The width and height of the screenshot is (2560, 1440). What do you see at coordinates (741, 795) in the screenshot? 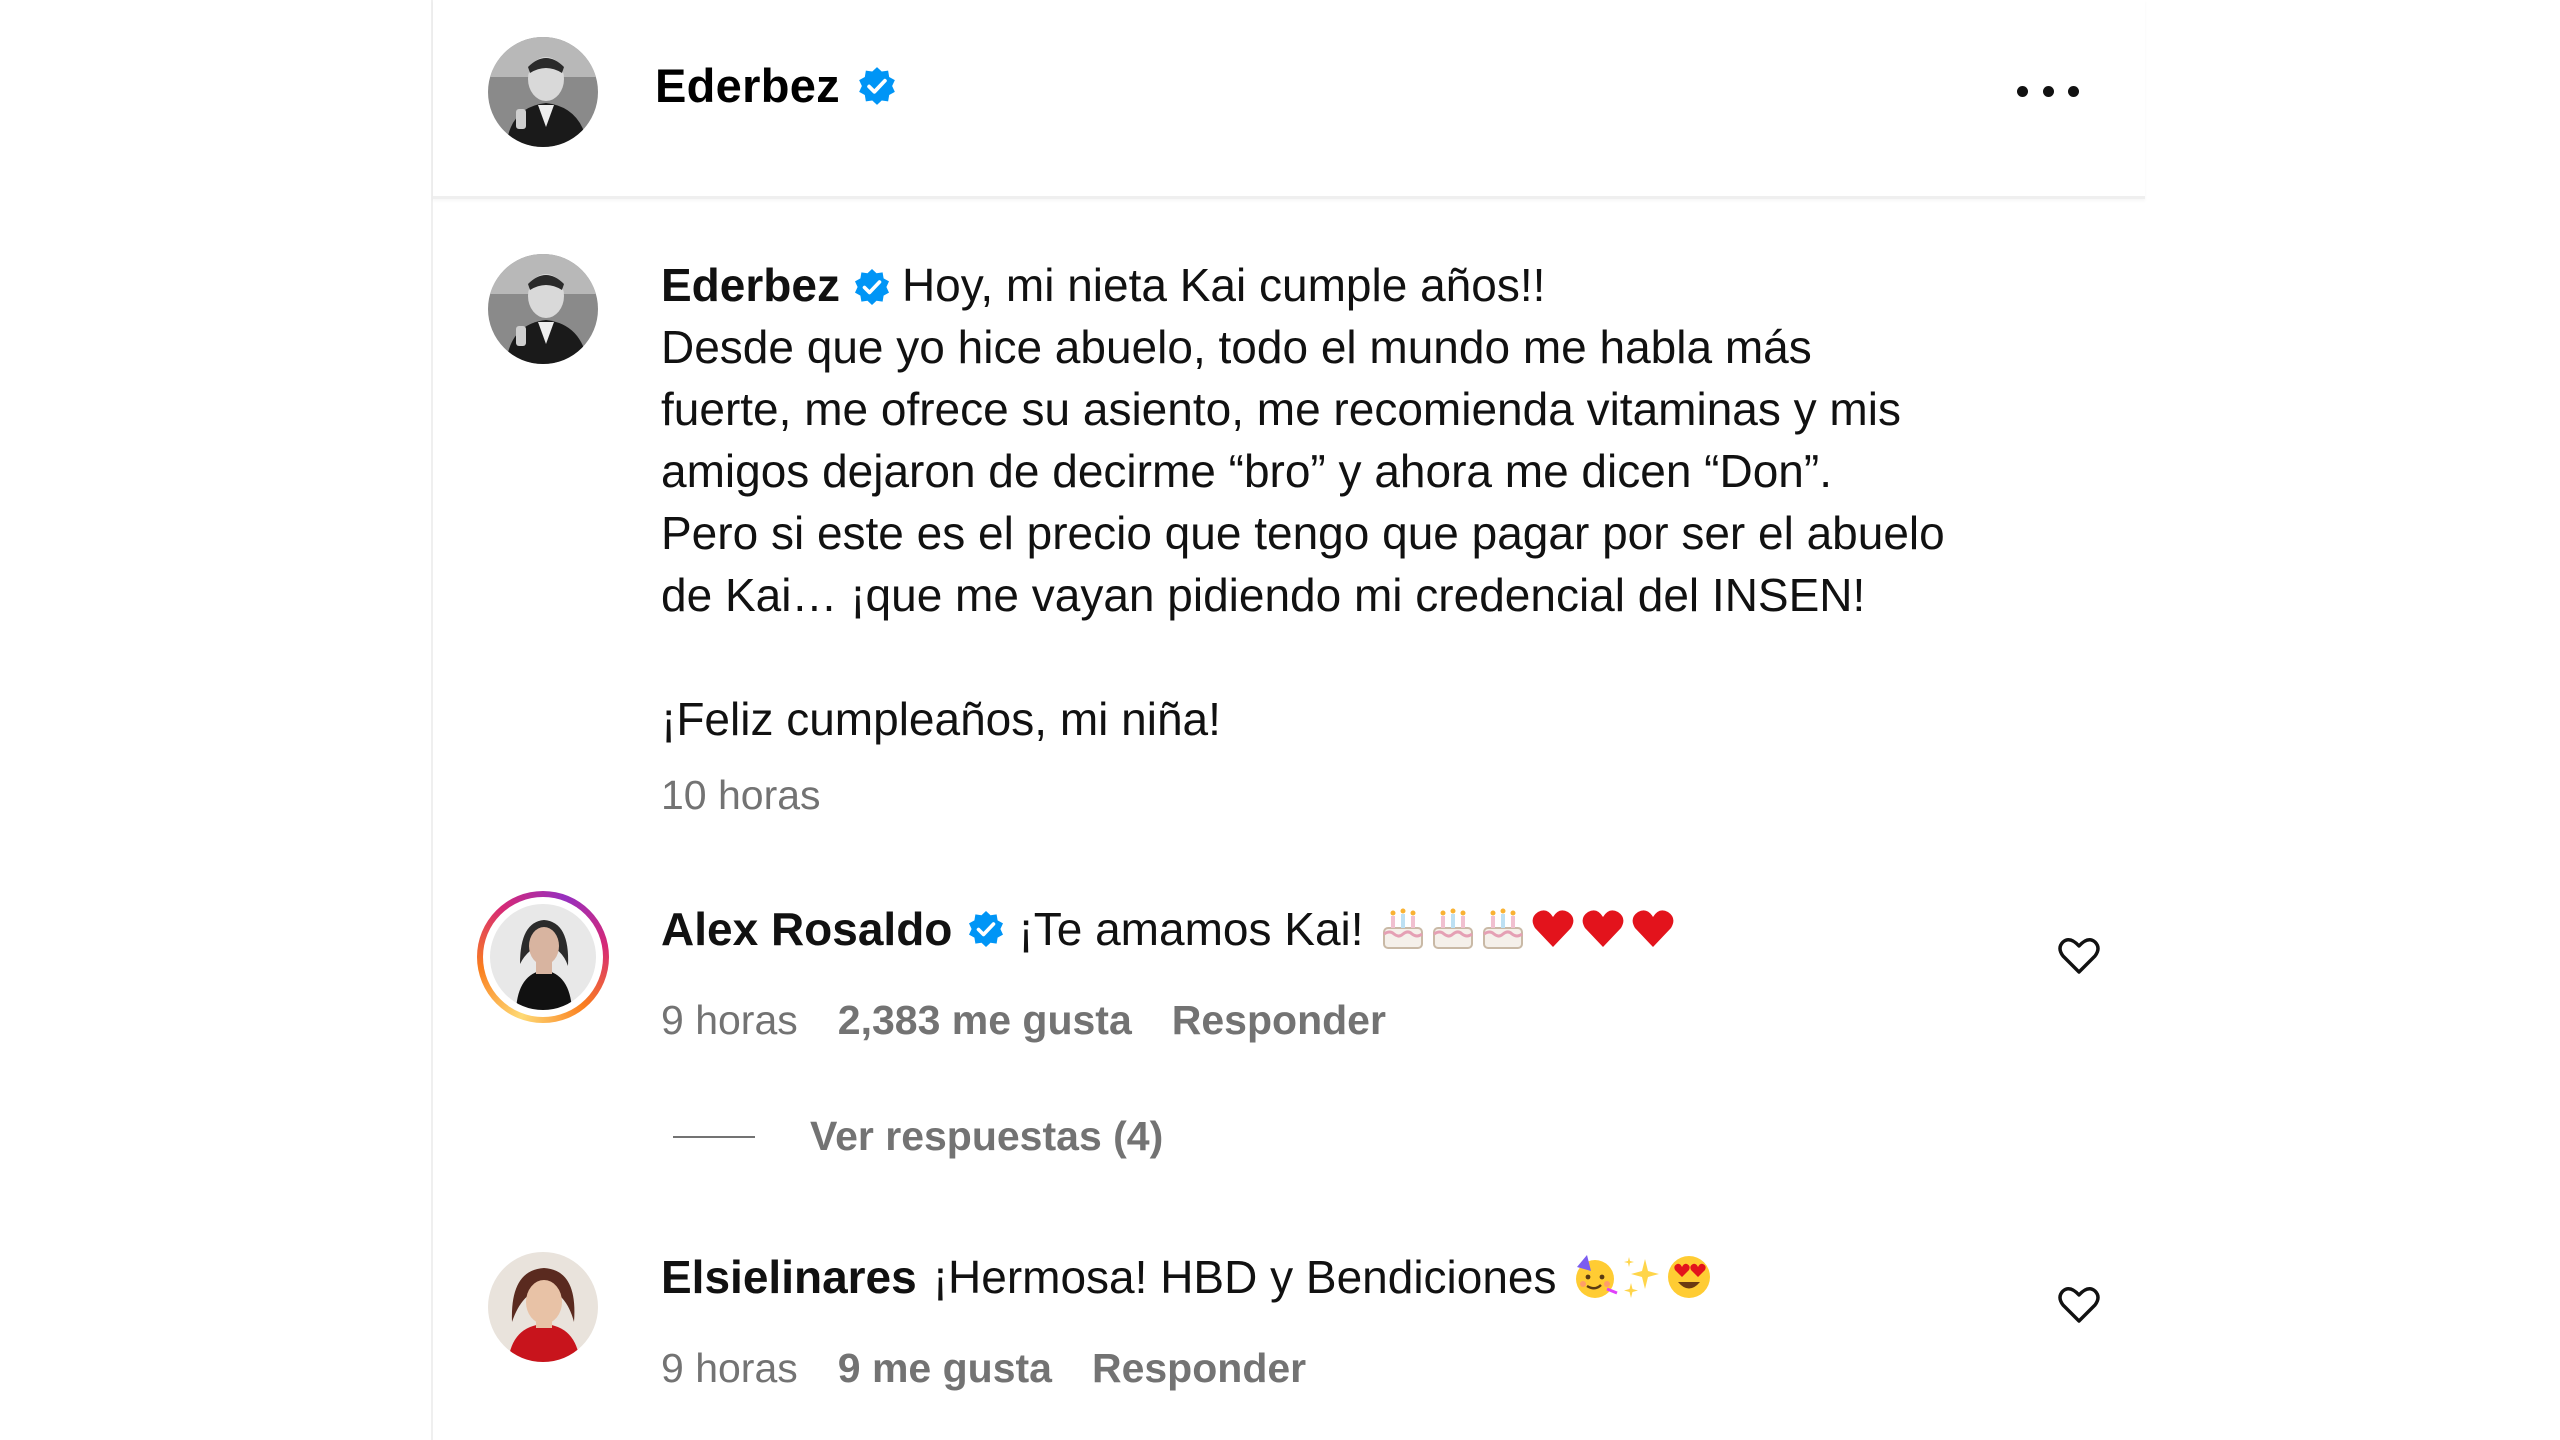
I see `caption-timestamp: 10 horas` at bounding box center [741, 795].